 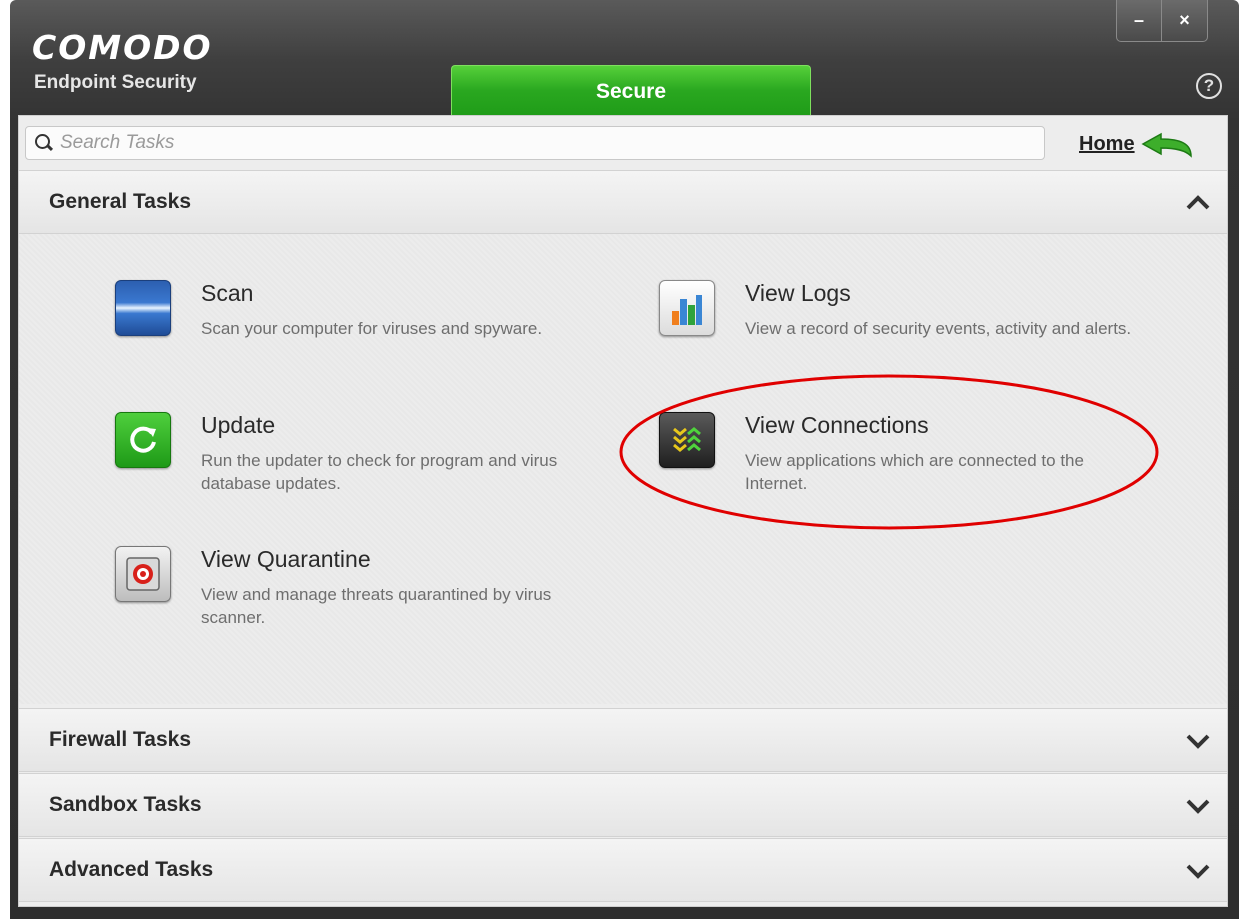 I want to click on section-general-title: General Tasks, so click(x=120, y=201).